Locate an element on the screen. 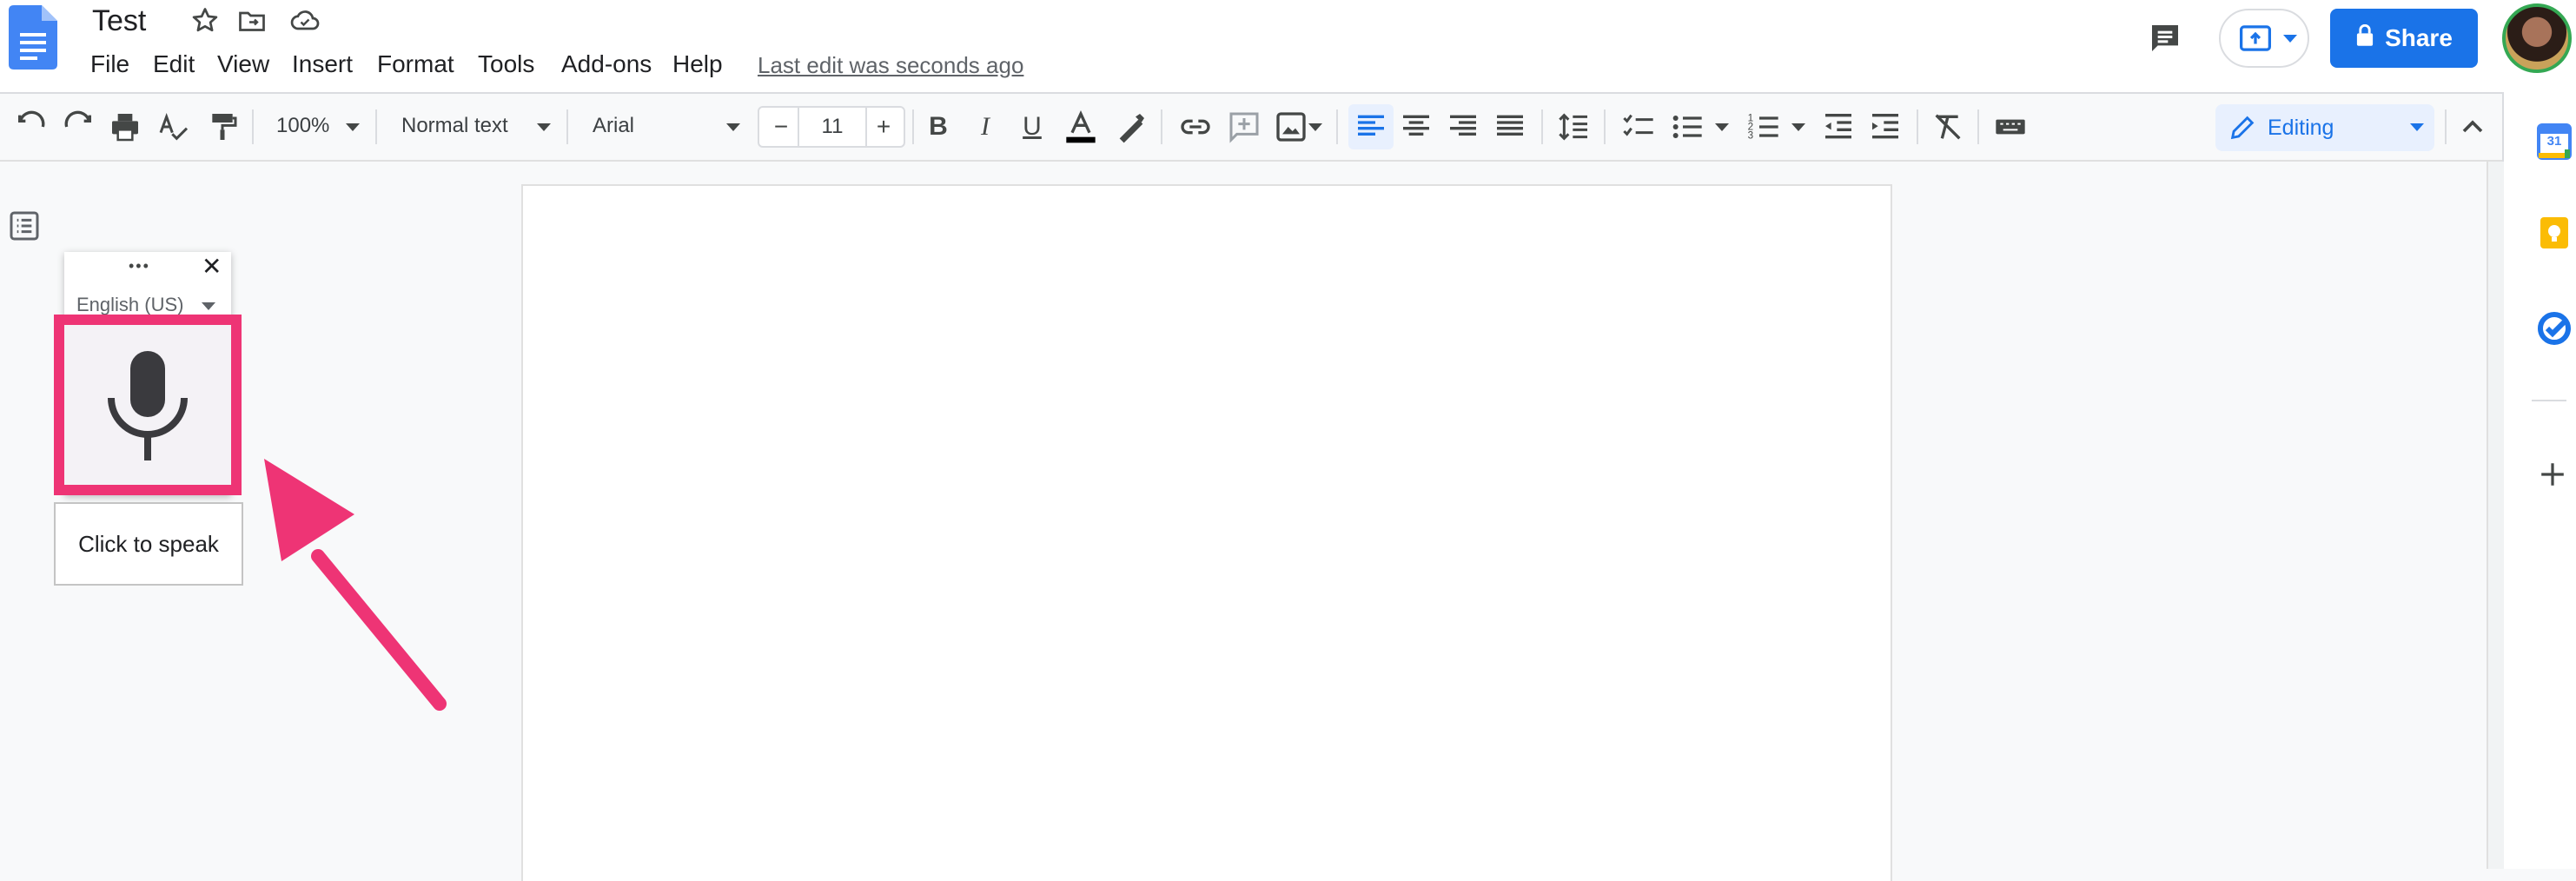  input-tools-icon is located at coordinates (2010, 126).